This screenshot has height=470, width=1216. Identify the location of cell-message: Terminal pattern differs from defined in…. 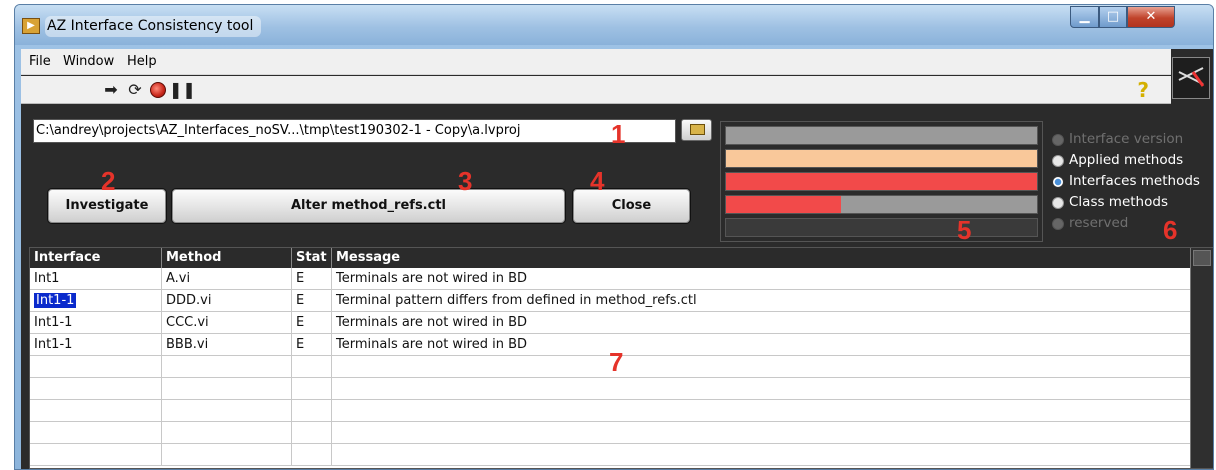
(761, 301).